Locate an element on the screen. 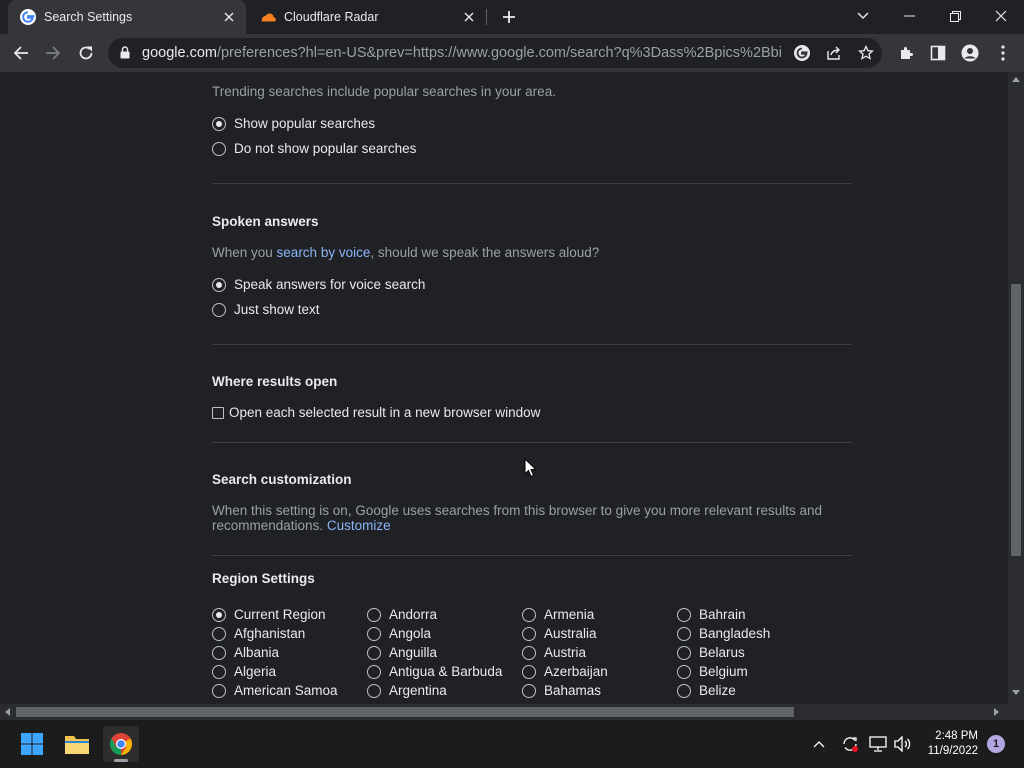 The width and height of the screenshot is (1024, 768). back-button is located at coordinates (21, 53).